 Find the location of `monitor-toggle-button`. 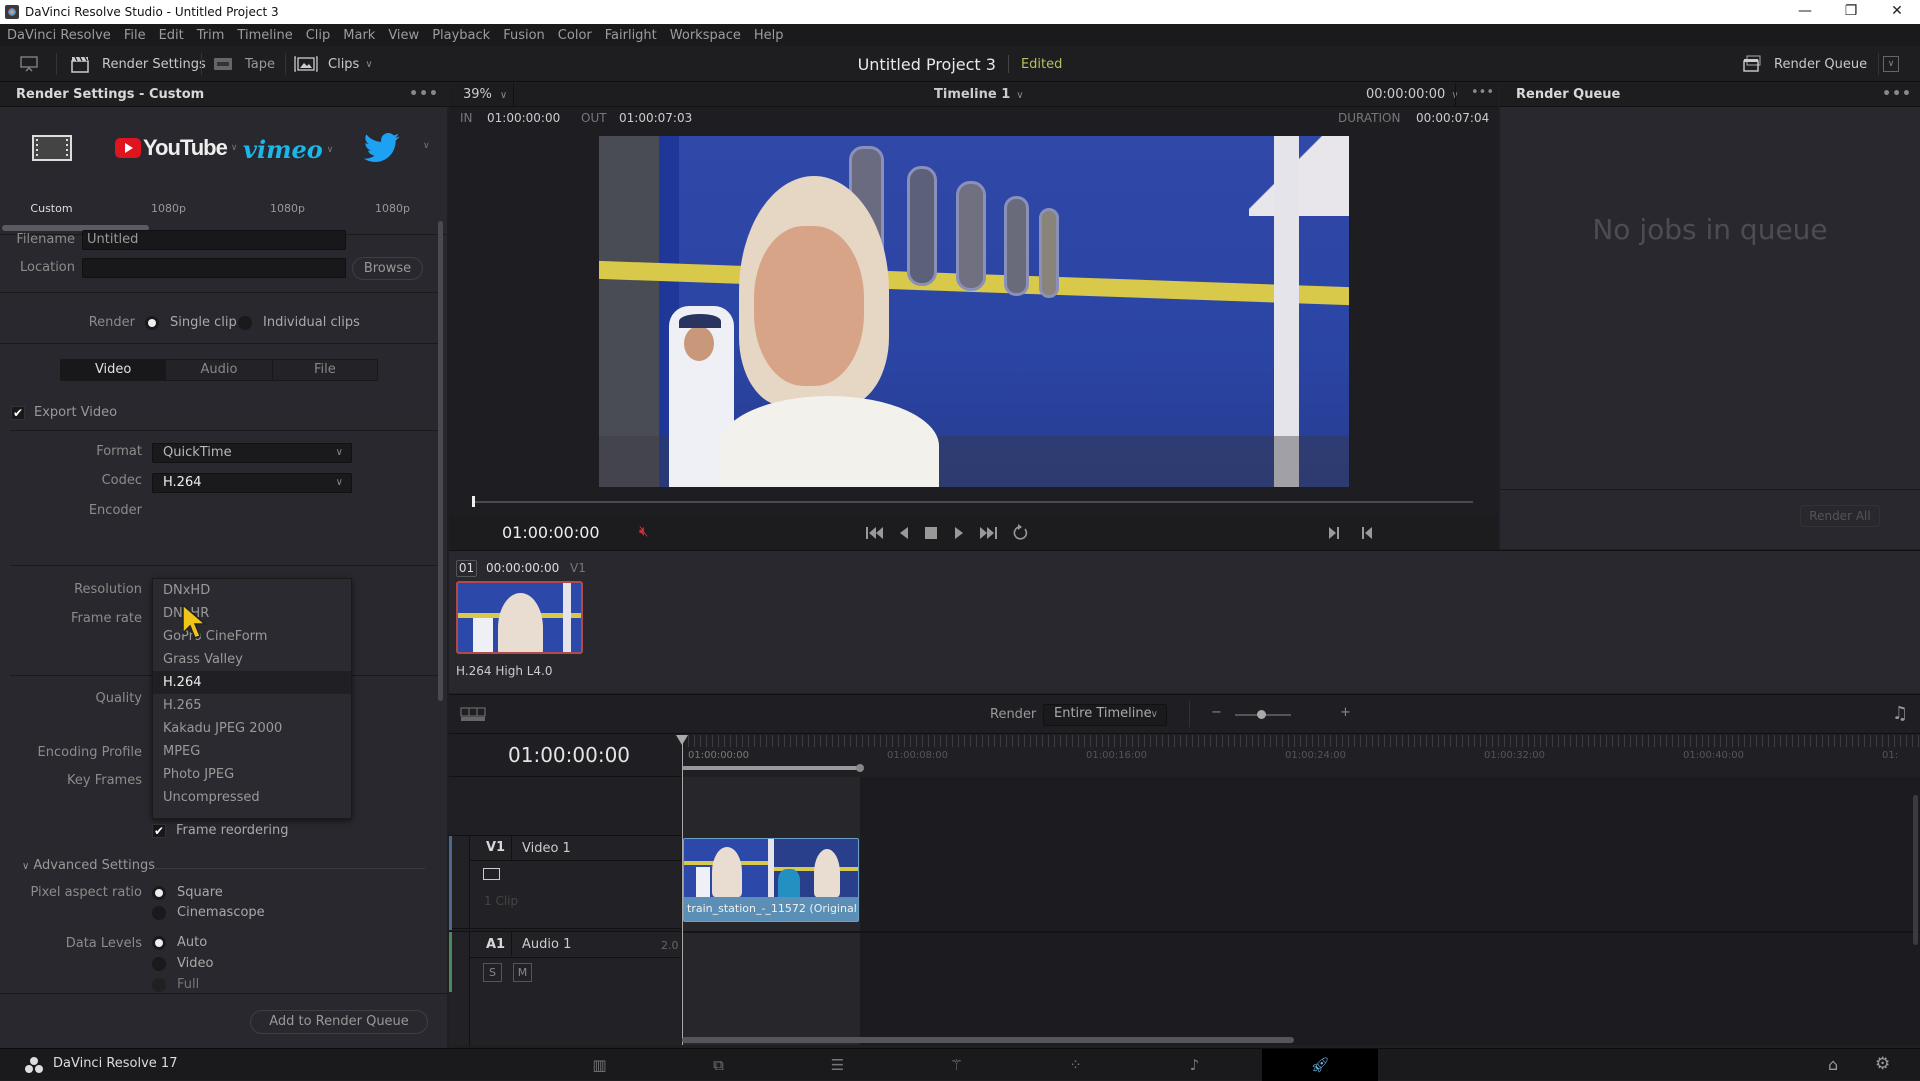

monitor-toggle-button is located at coordinates (29, 64).